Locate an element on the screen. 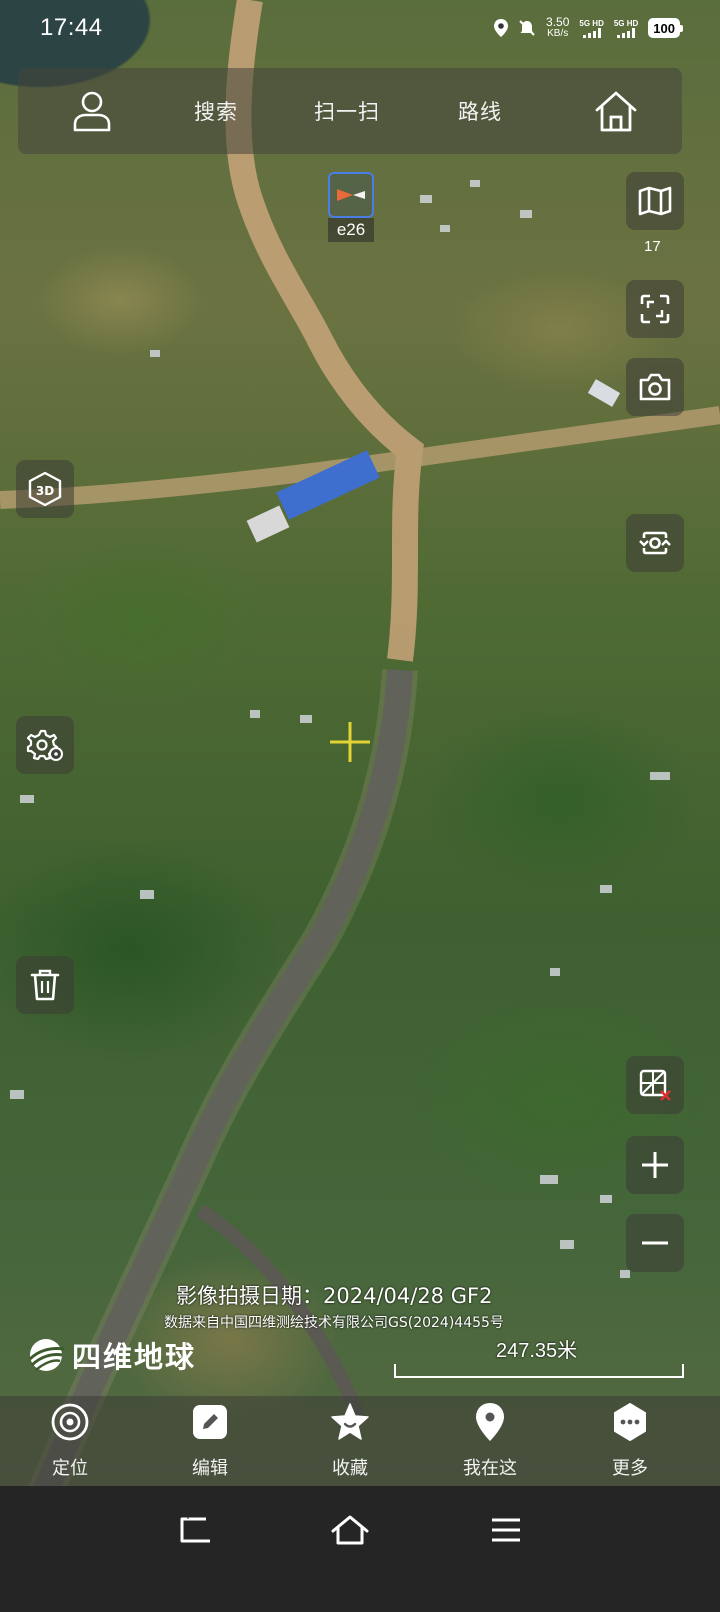 The height and width of the screenshot is (1612, 720). nav-menu-button is located at coordinates (506, 1530).